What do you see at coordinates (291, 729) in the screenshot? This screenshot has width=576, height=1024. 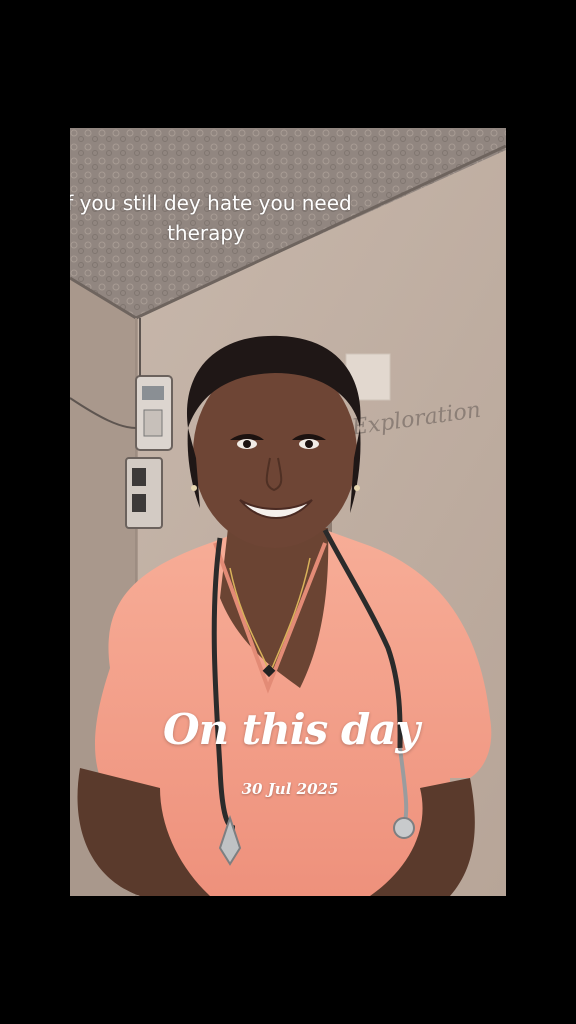 I see `on-this-day-title: On this day` at bounding box center [291, 729].